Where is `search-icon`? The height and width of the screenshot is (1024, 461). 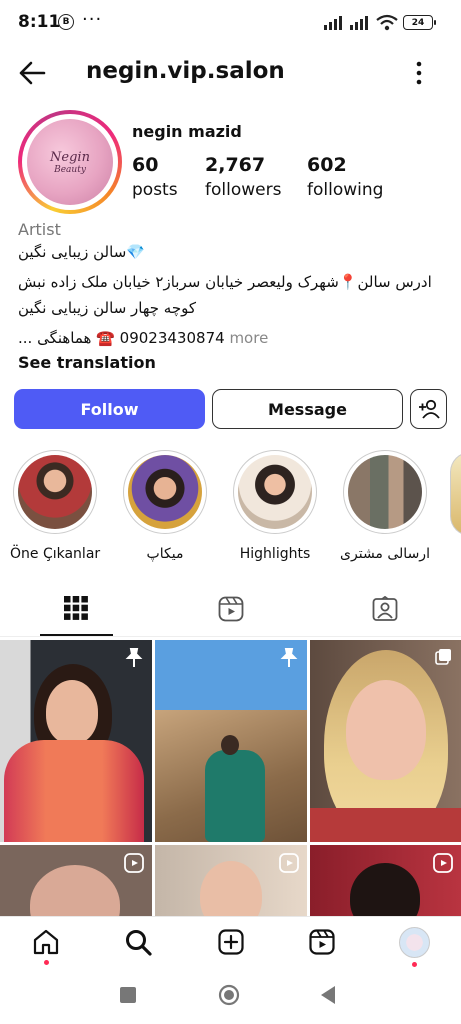 search-icon is located at coordinates (138, 942).